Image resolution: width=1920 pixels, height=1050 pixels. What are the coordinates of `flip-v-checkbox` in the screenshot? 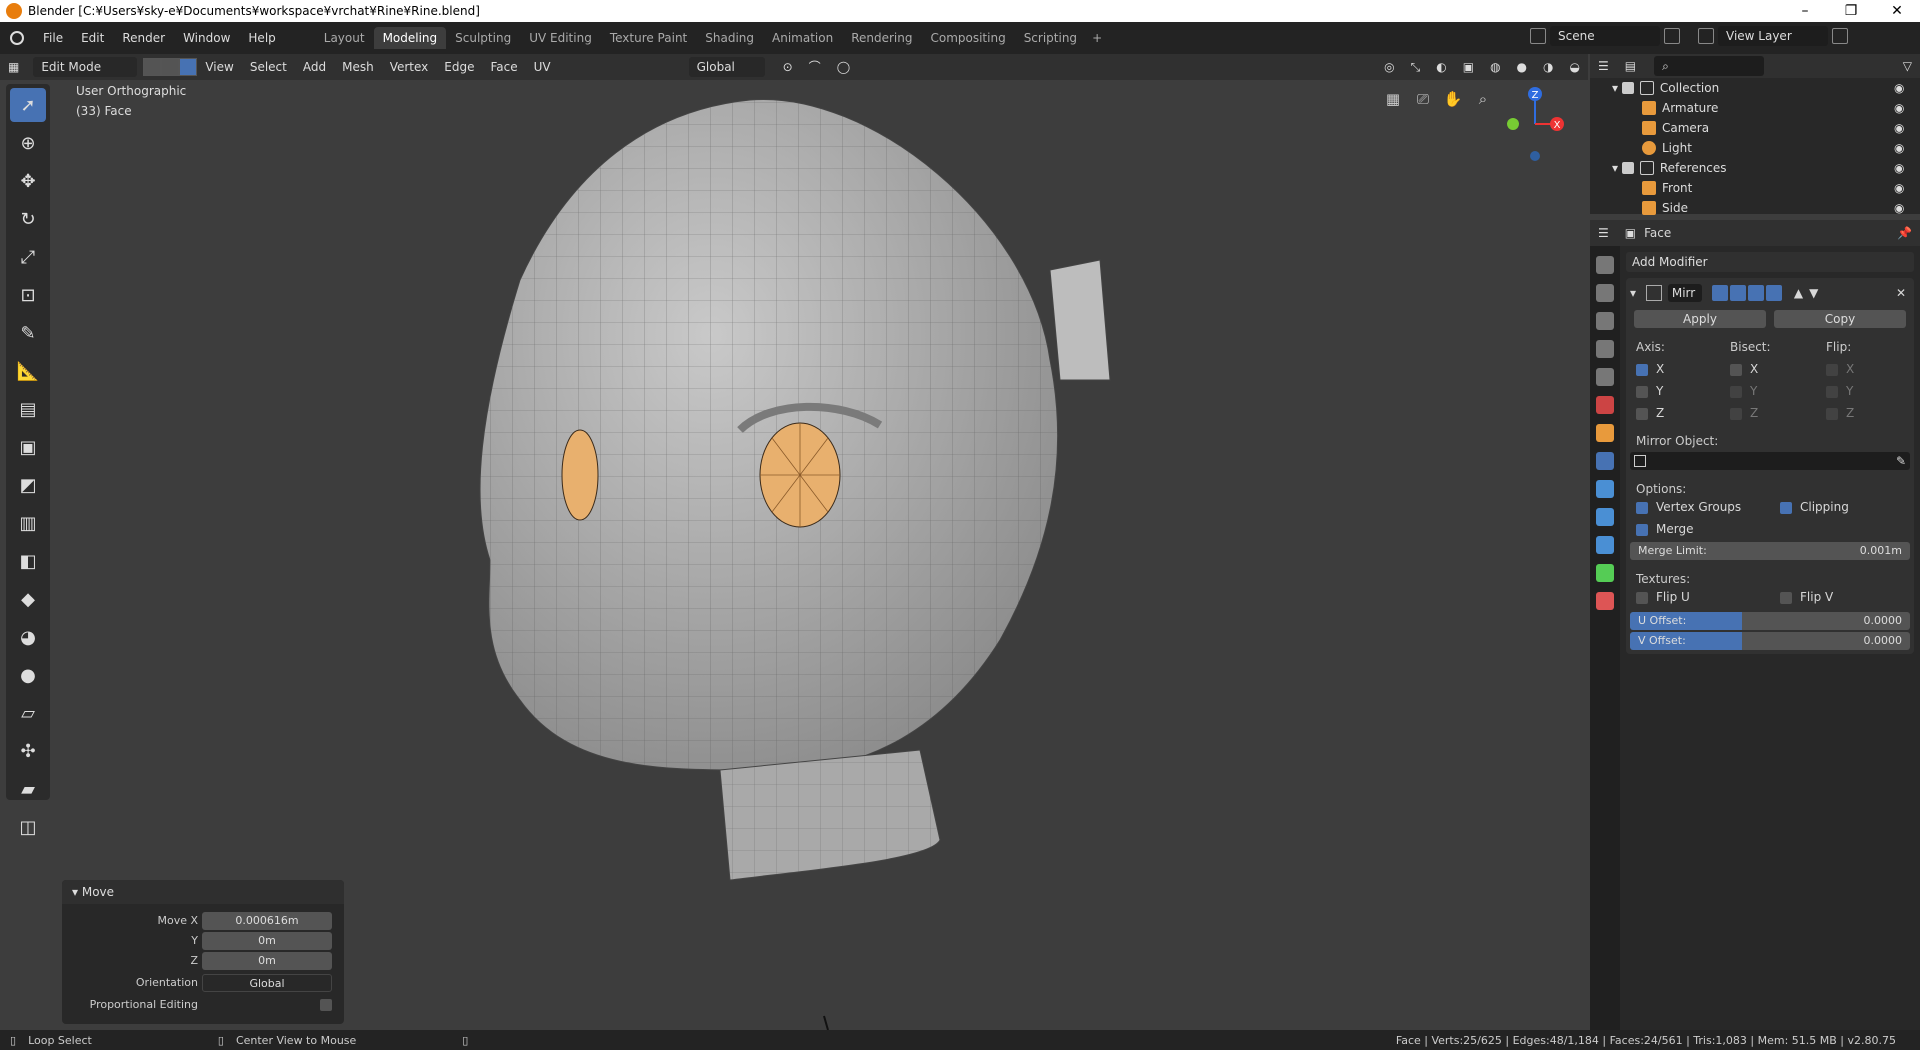 It's located at (1786, 597).